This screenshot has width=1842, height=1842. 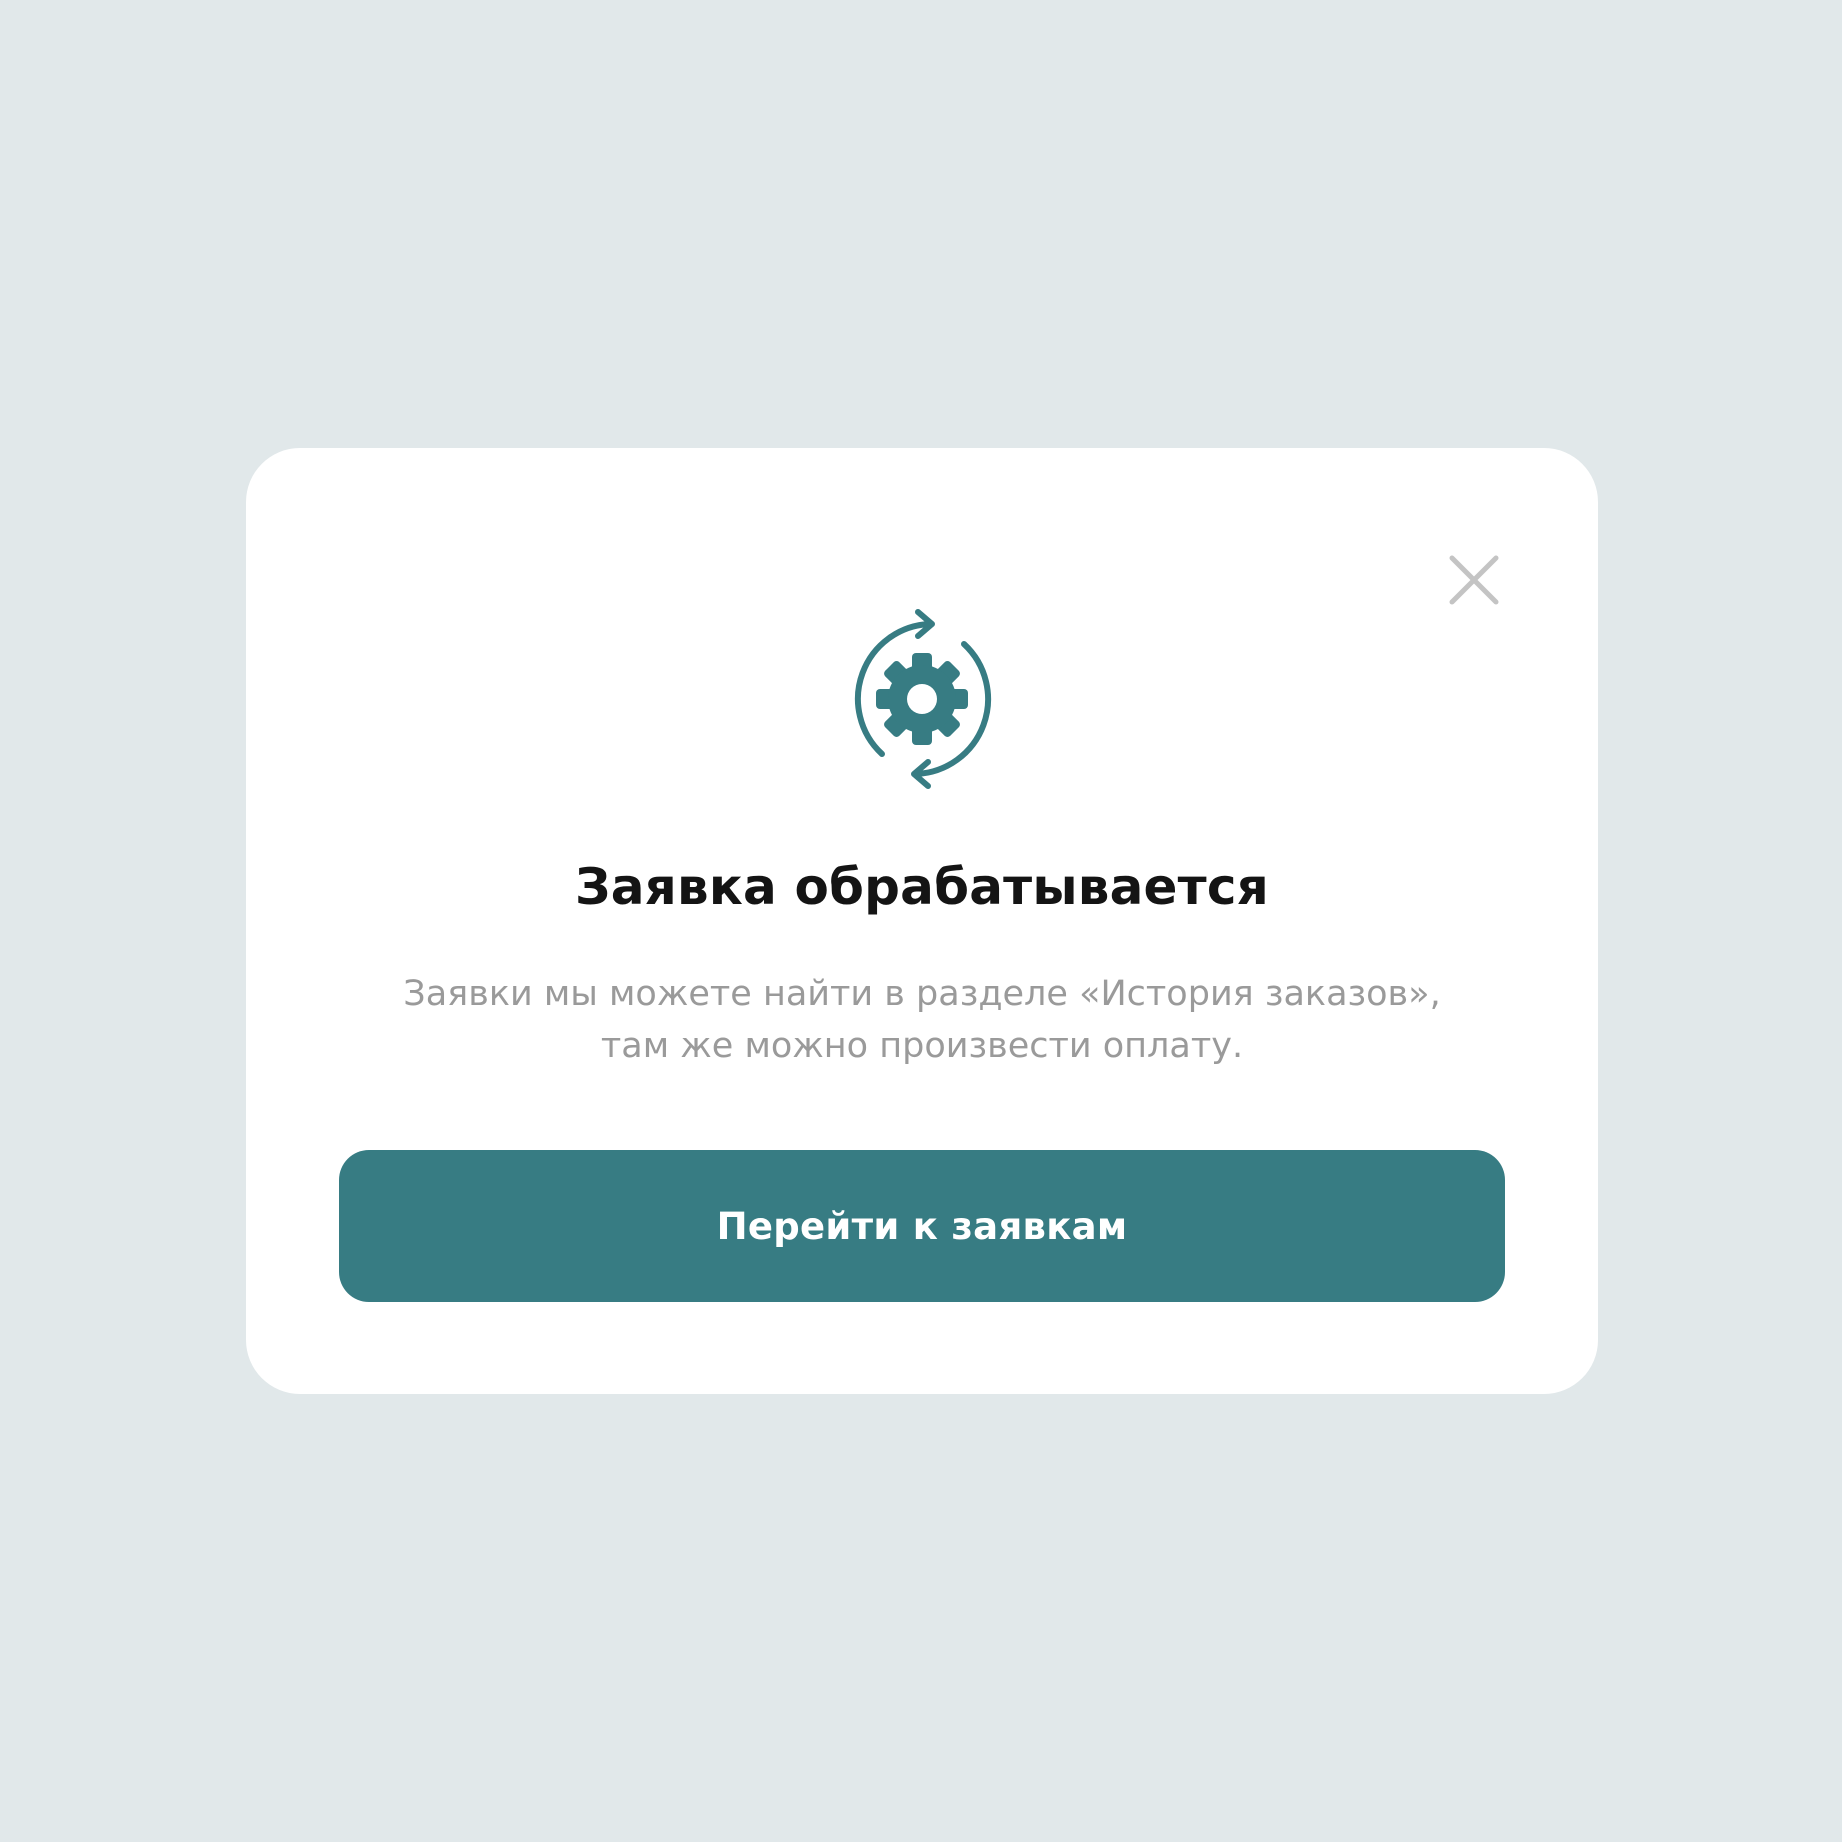 I want to click on go-to-requests-button: Перейти к заявкам, so click(x=922, y=1226).